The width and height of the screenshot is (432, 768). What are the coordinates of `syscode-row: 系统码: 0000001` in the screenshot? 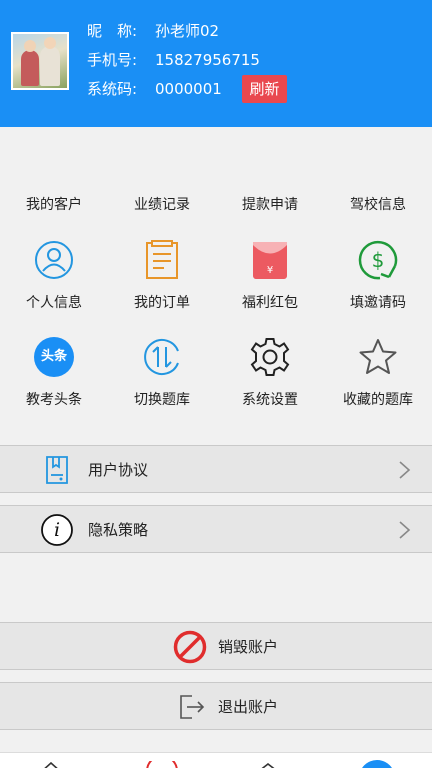 It's located at (154, 89).